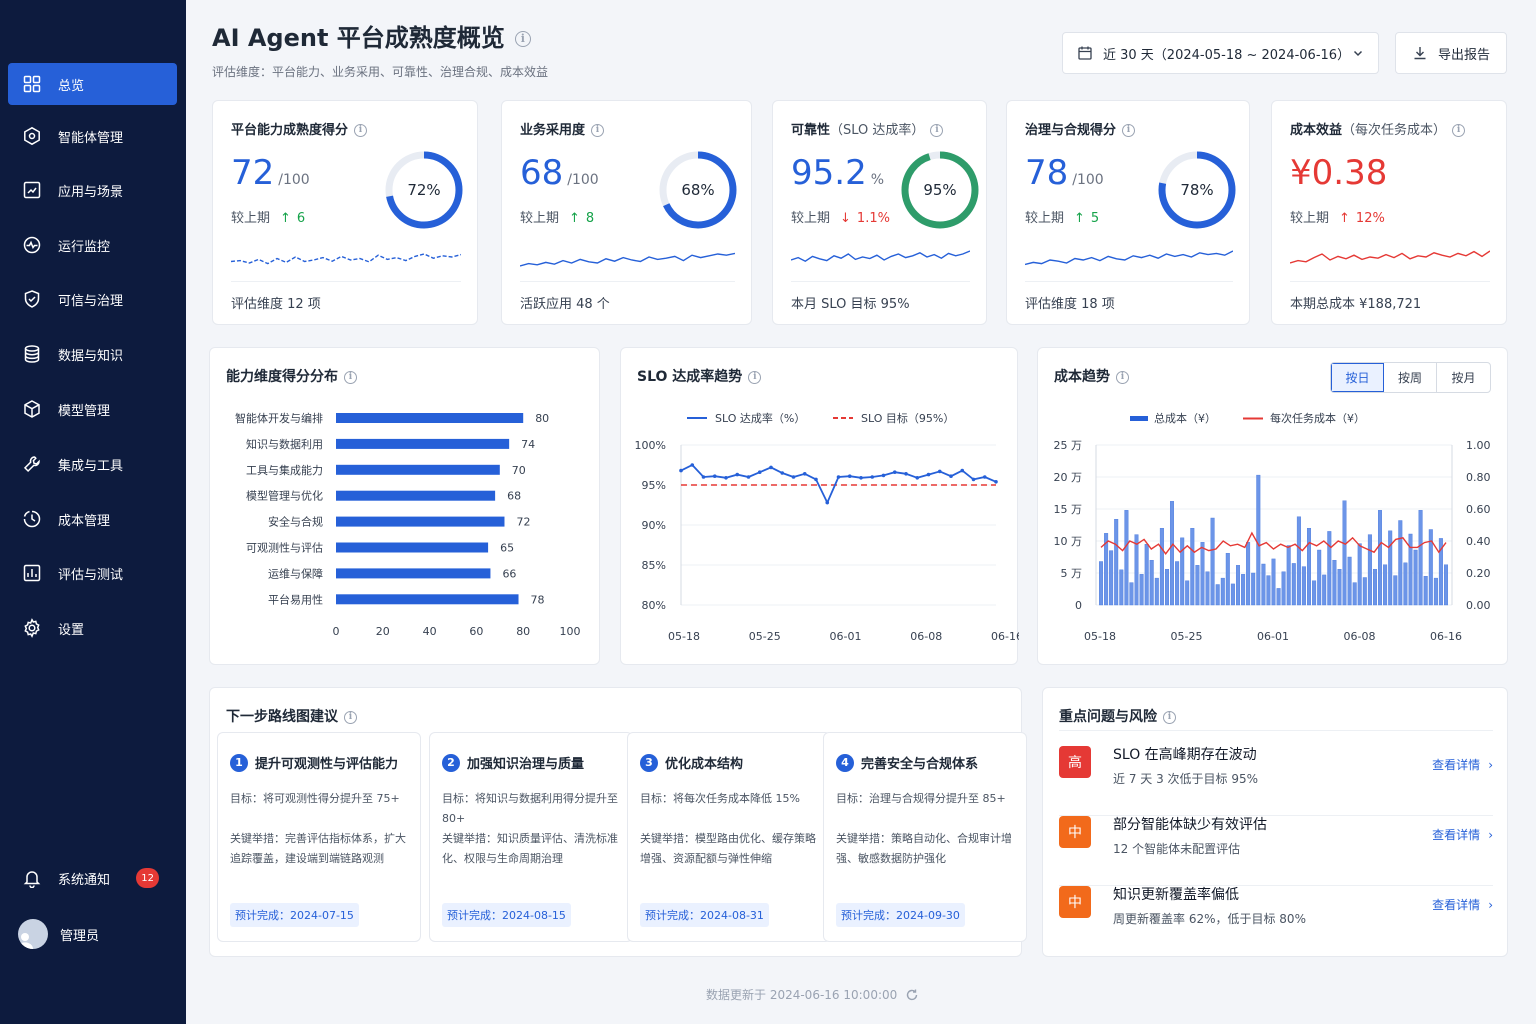 Image resolution: width=1536 pixels, height=1024 pixels. What do you see at coordinates (92, 409) in the screenshot?
I see `sidebar-item-6: 模型管理` at bounding box center [92, 409].